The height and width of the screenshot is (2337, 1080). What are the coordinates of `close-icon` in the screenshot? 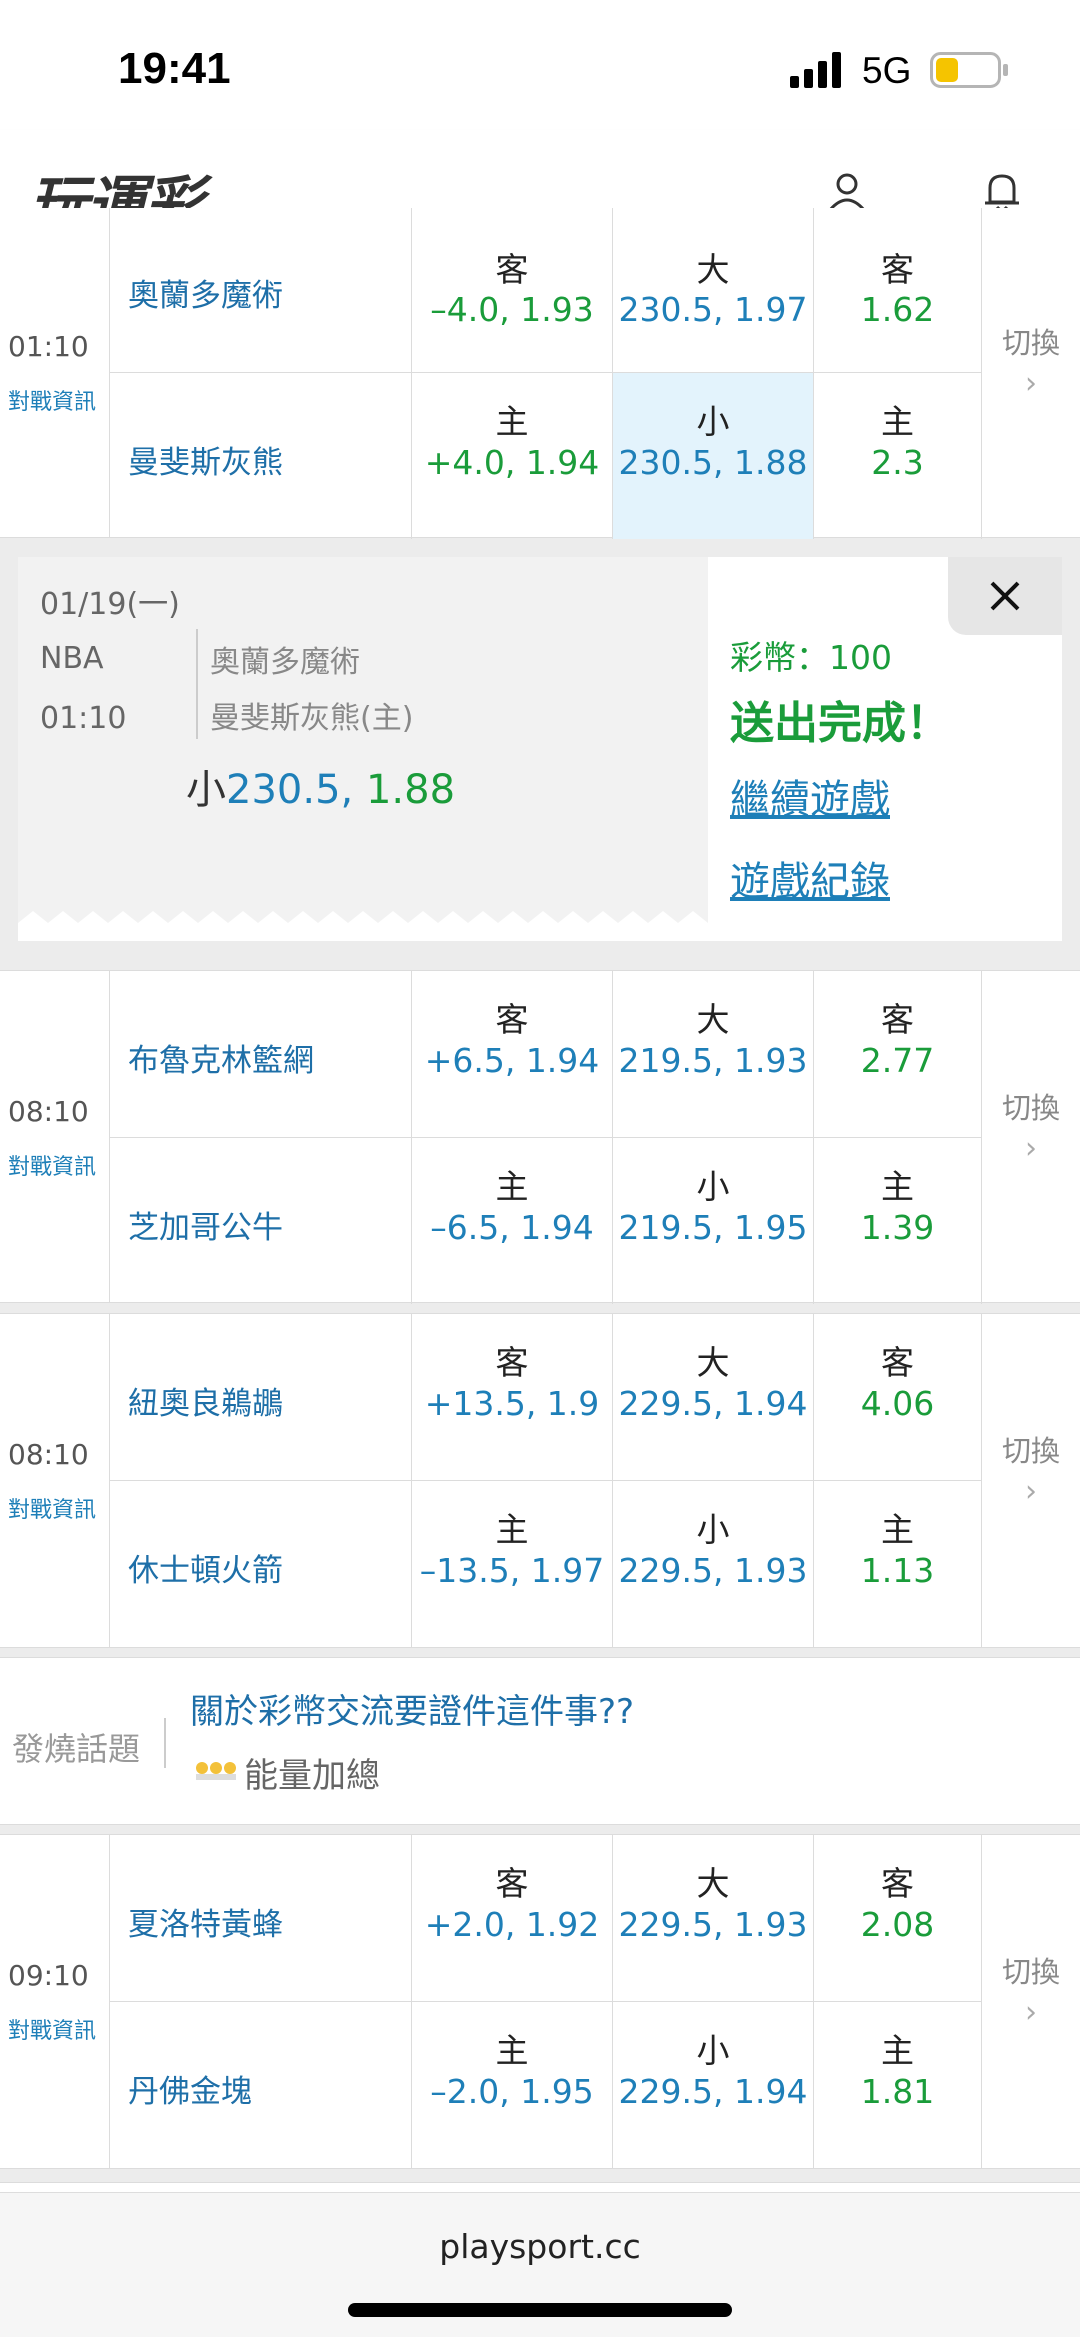 It's located at (1005, 596).